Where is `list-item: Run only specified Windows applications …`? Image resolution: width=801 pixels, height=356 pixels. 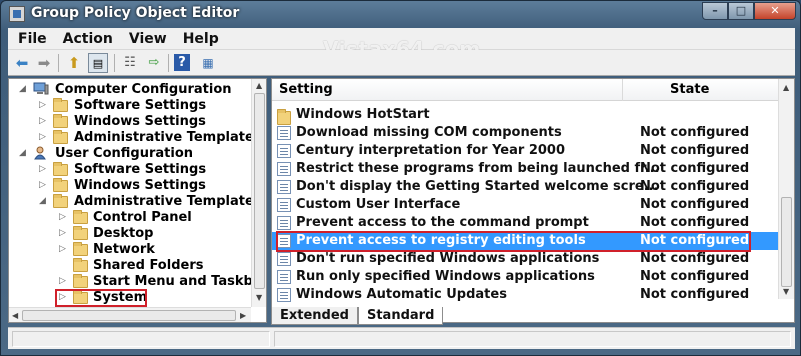 list-item: Run only specified Windows applications … is located at coordinates (525, 277).